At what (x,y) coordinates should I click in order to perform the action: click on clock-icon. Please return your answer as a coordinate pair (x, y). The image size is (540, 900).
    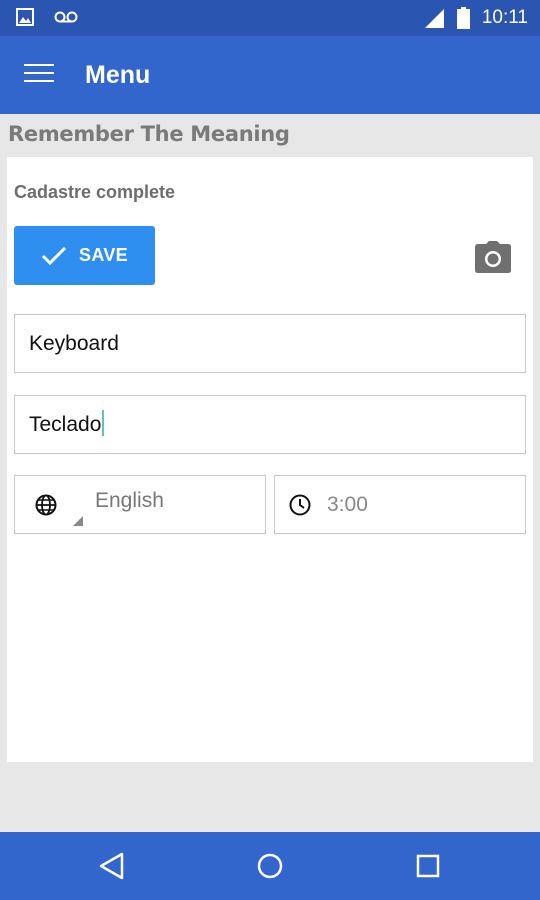
    Looking at the image, I should click on (300, 505).